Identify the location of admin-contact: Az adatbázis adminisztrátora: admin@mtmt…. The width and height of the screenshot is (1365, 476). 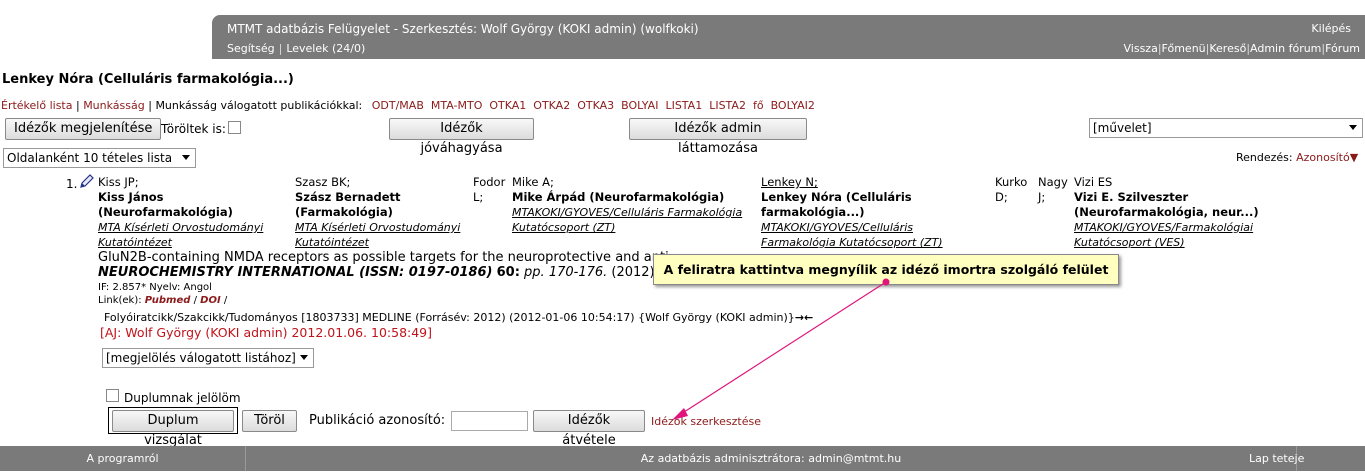
(771, 458).